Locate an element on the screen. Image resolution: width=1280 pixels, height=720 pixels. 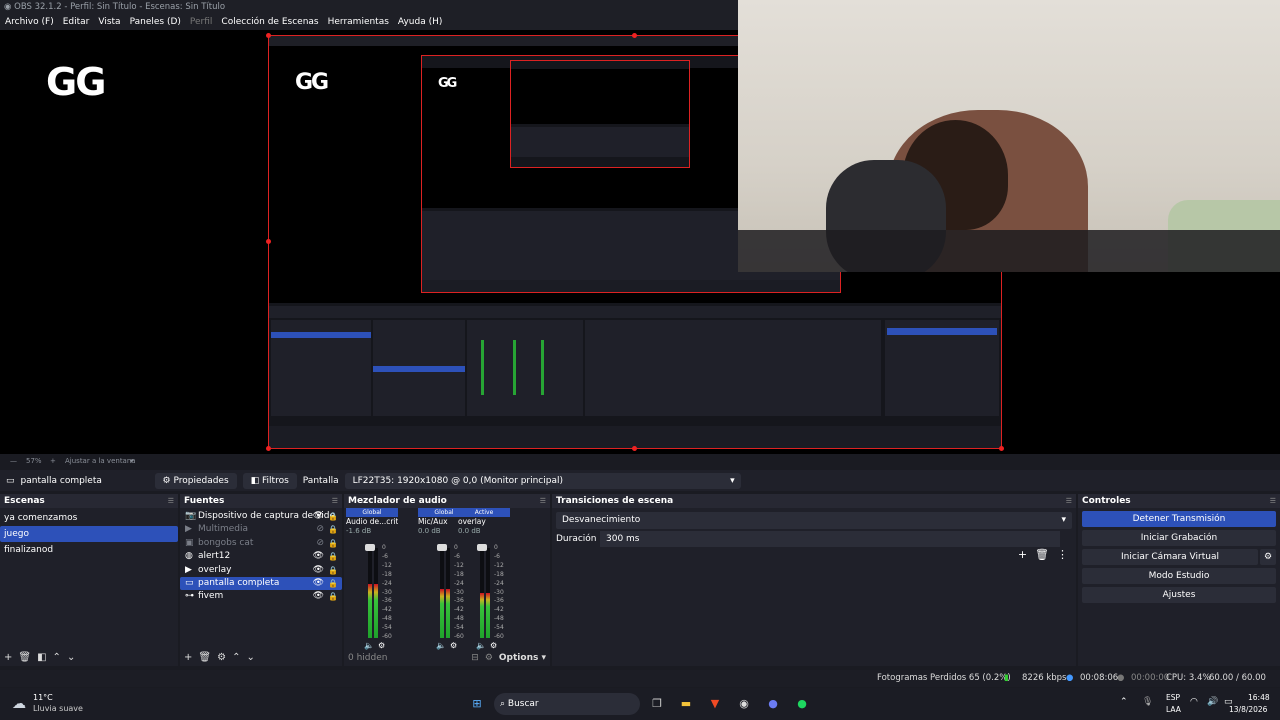
language-top: ESP is located at coordinates (1173, 697).